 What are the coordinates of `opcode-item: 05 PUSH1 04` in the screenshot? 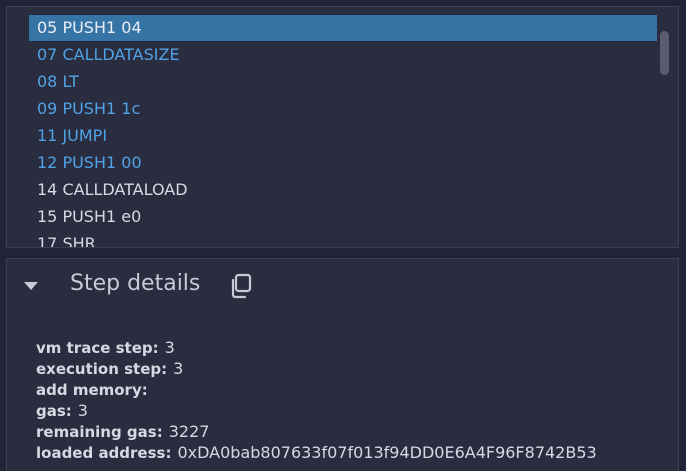 It's located at (343, 28).